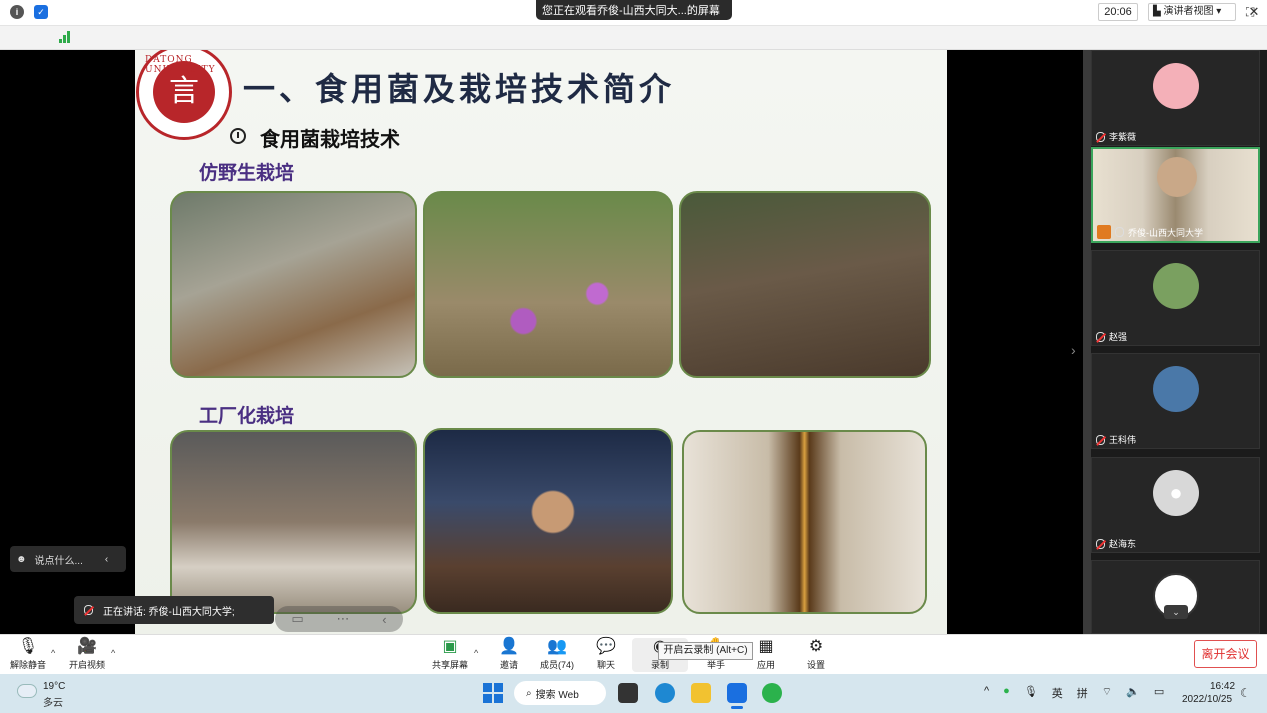  I want to click on file-explorer-icon, so click(701, 693).